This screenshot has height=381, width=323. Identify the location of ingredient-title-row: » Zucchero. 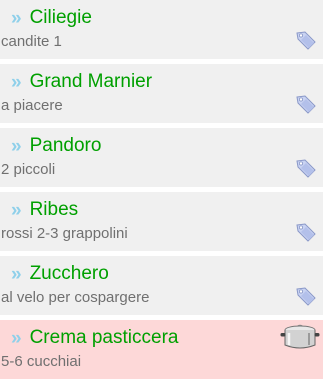
(60, 274).